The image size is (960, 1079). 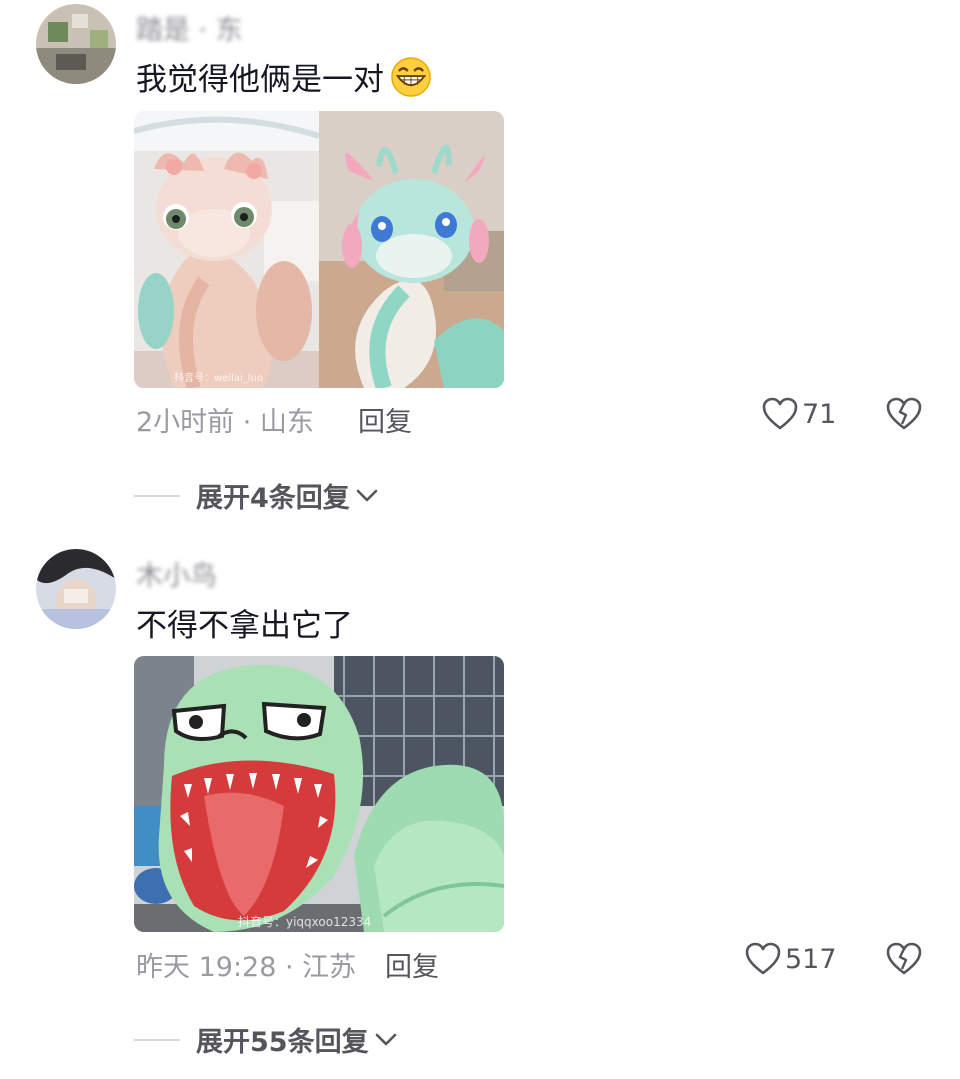 What do you see at coordinates (799, 414) in the screenshot?
I see `like-button: 71` at bounding box center [799, 414].